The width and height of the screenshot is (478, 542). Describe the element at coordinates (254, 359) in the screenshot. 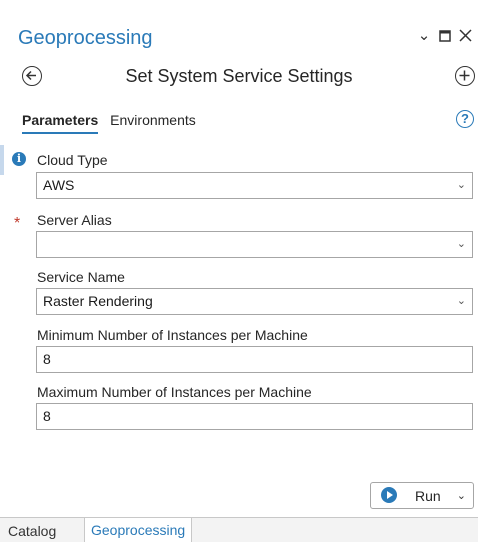

I see `min-instances-input: 8` at that location.